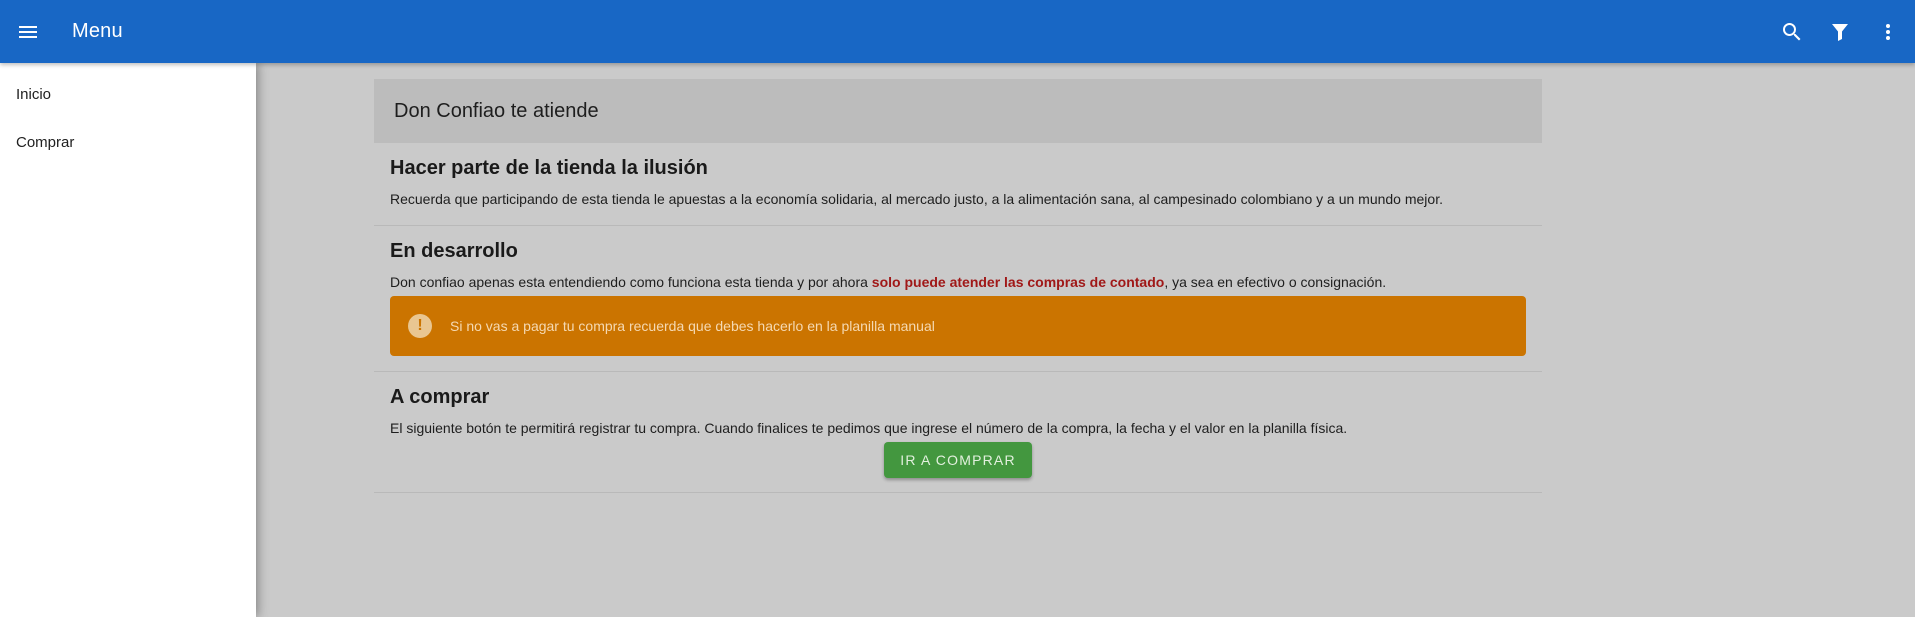 This screenshot has height=617, width=1915. I want to click on search-icon, so click(1792, 31).